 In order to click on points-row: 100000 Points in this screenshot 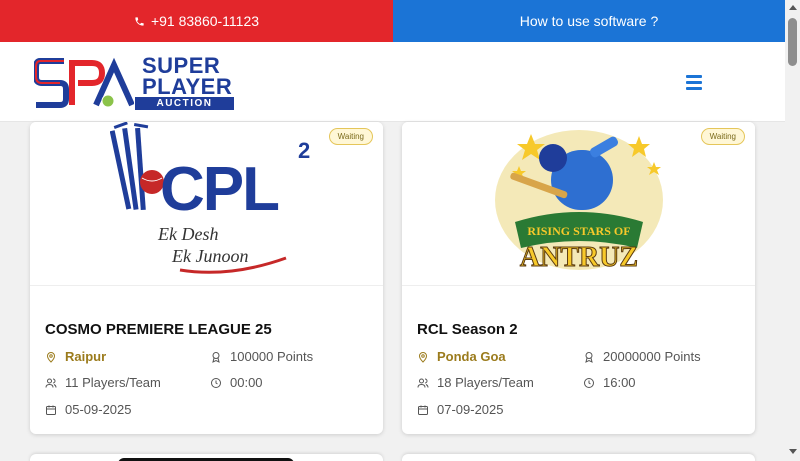, I will do `click(261, 356)`.